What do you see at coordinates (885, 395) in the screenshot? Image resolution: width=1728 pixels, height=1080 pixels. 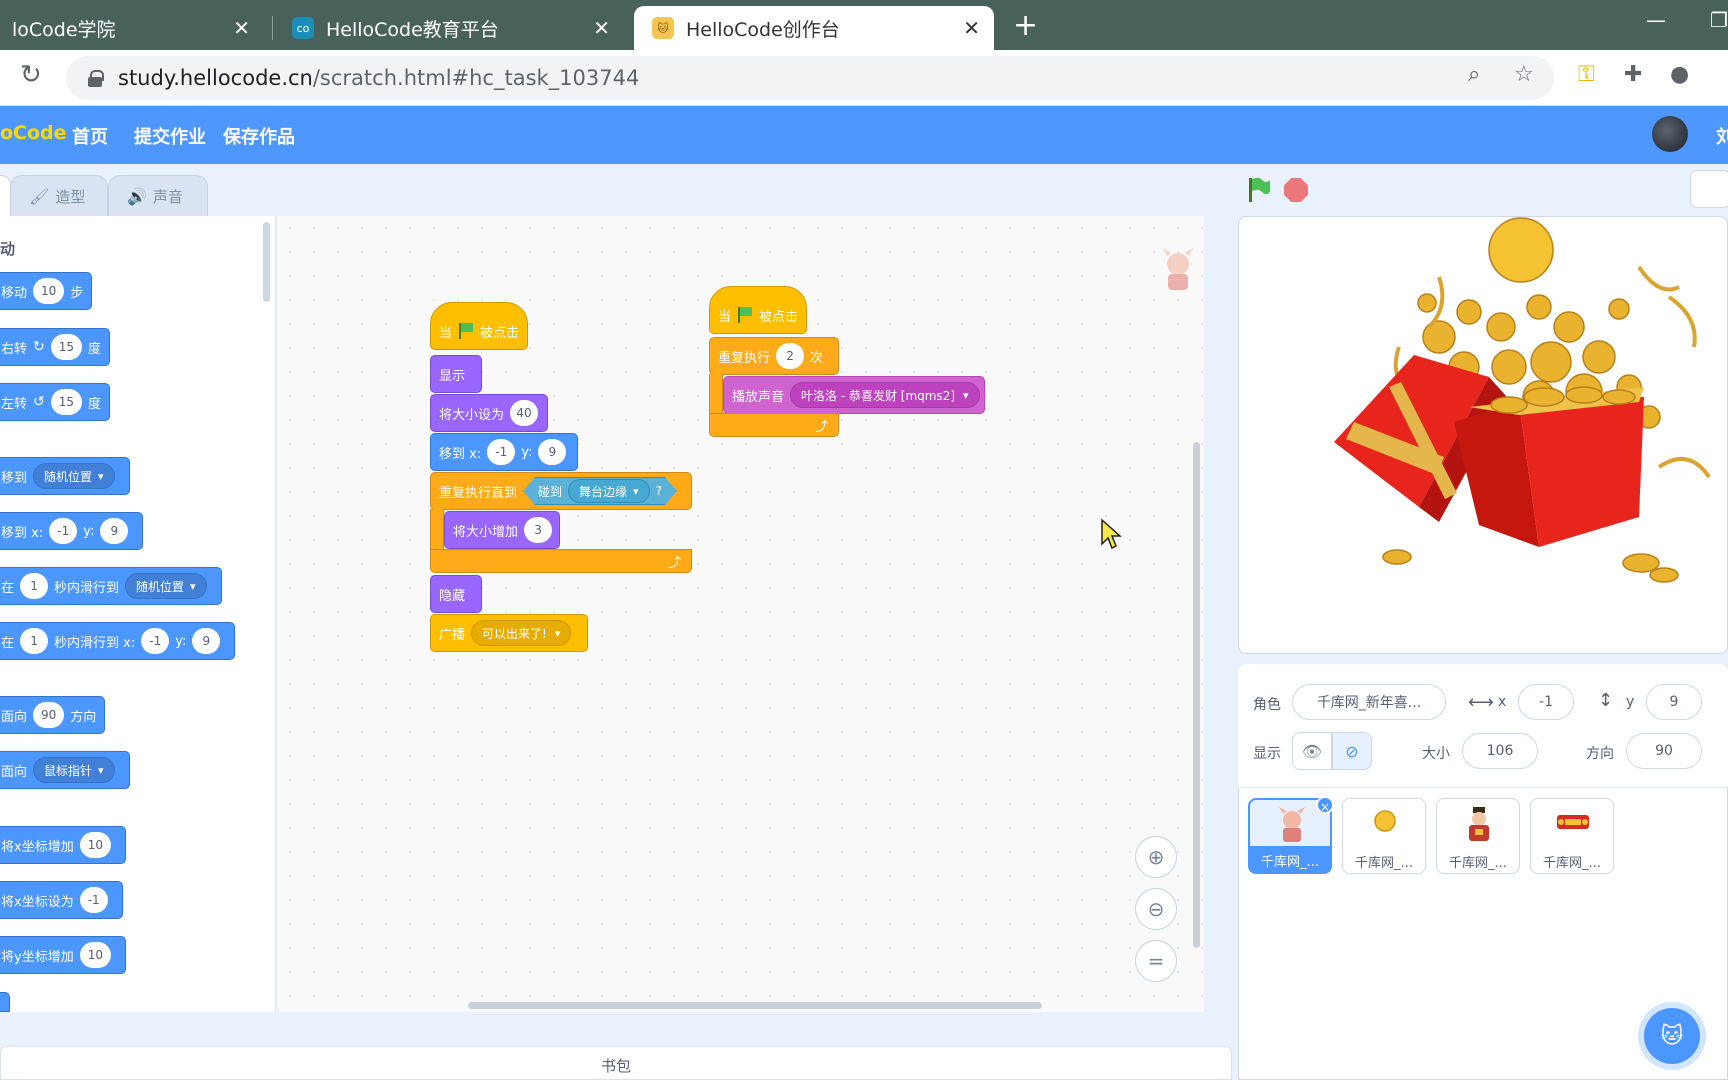 I see `block-dropdown: 叶洛洛 - 恭喜发财 [mqms2]` at bounding box center [885, 395].